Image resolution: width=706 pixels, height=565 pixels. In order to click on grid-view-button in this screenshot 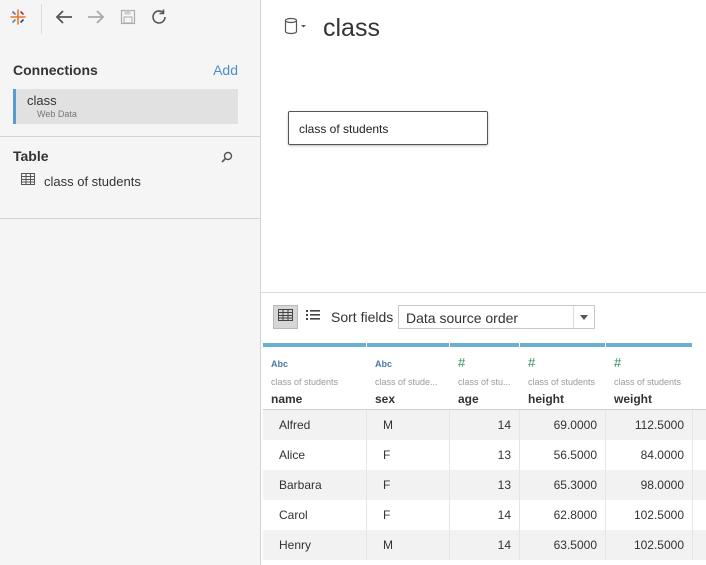, I will do `click(285, 317)`.